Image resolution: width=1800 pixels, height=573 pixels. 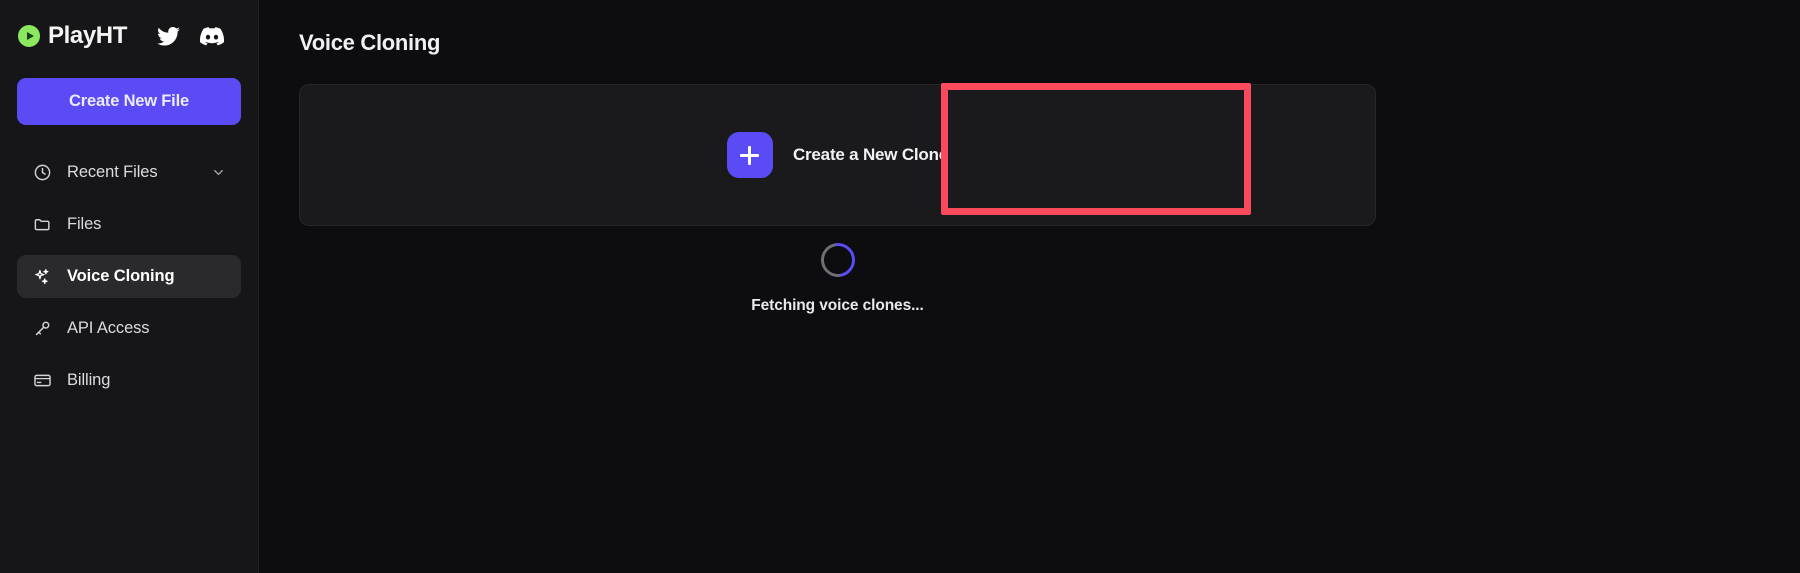 What do you see at coordinates (42, 173) in the screenshot?
I see `clock-icon` at bounding box center [42, 173].